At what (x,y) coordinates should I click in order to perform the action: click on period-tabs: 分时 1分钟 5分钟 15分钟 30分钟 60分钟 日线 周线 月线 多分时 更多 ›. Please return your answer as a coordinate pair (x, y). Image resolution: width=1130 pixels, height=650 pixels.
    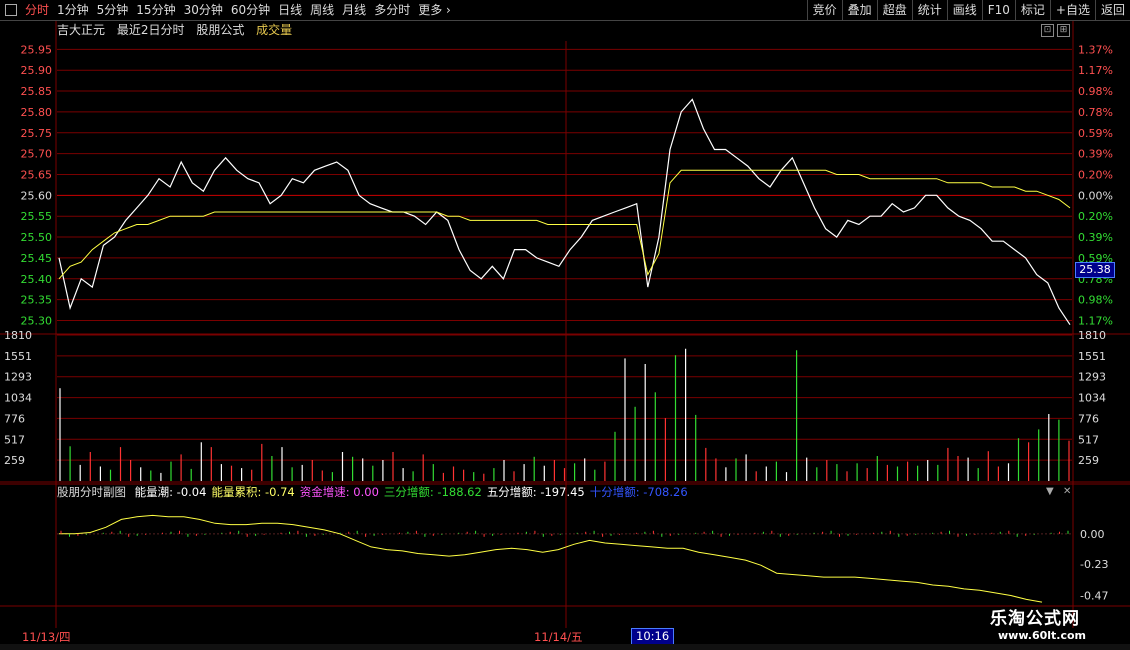
    Looking at the image, I should click on (227, 10).